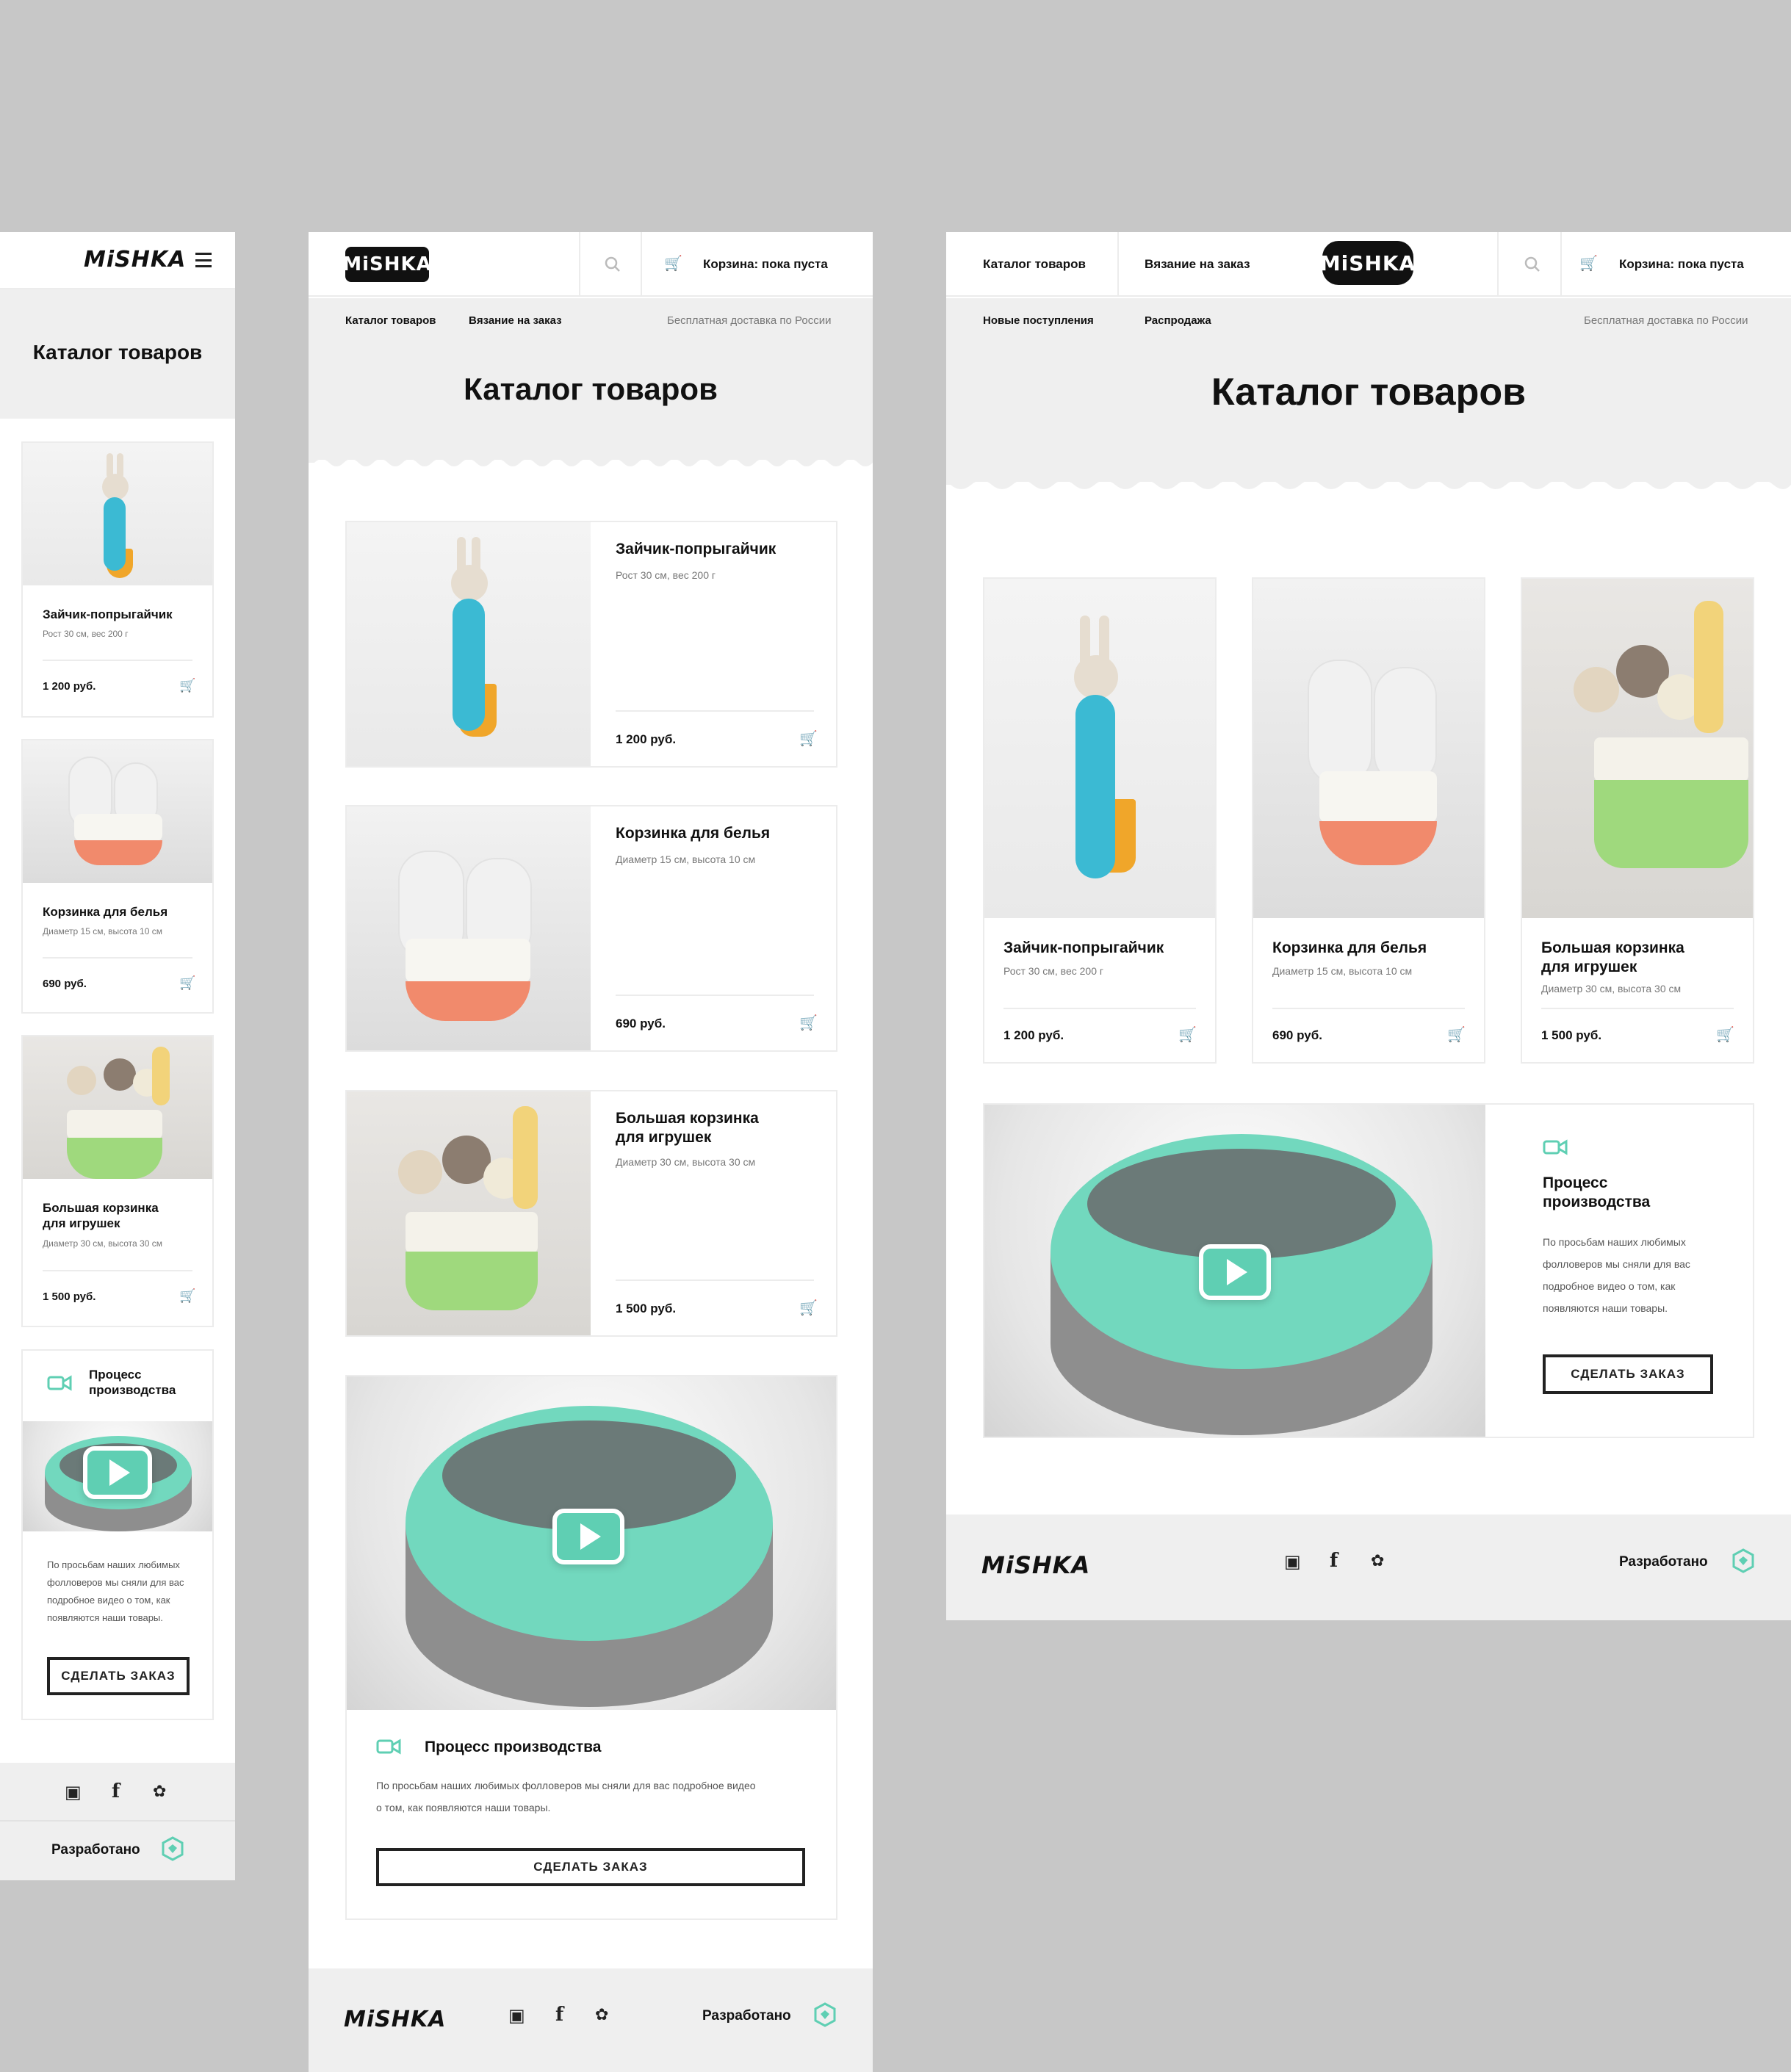  Describe the element at coordinates (641, 1023) in the screenshot. I see `product-price: 690 руб.` at that location.